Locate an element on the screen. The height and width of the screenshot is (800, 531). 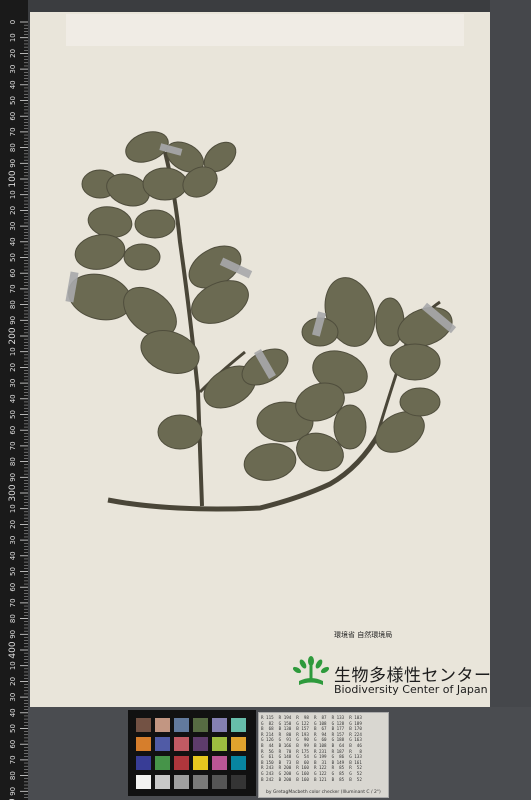
ruler-label: 100 is located at coordinates (13, 178).